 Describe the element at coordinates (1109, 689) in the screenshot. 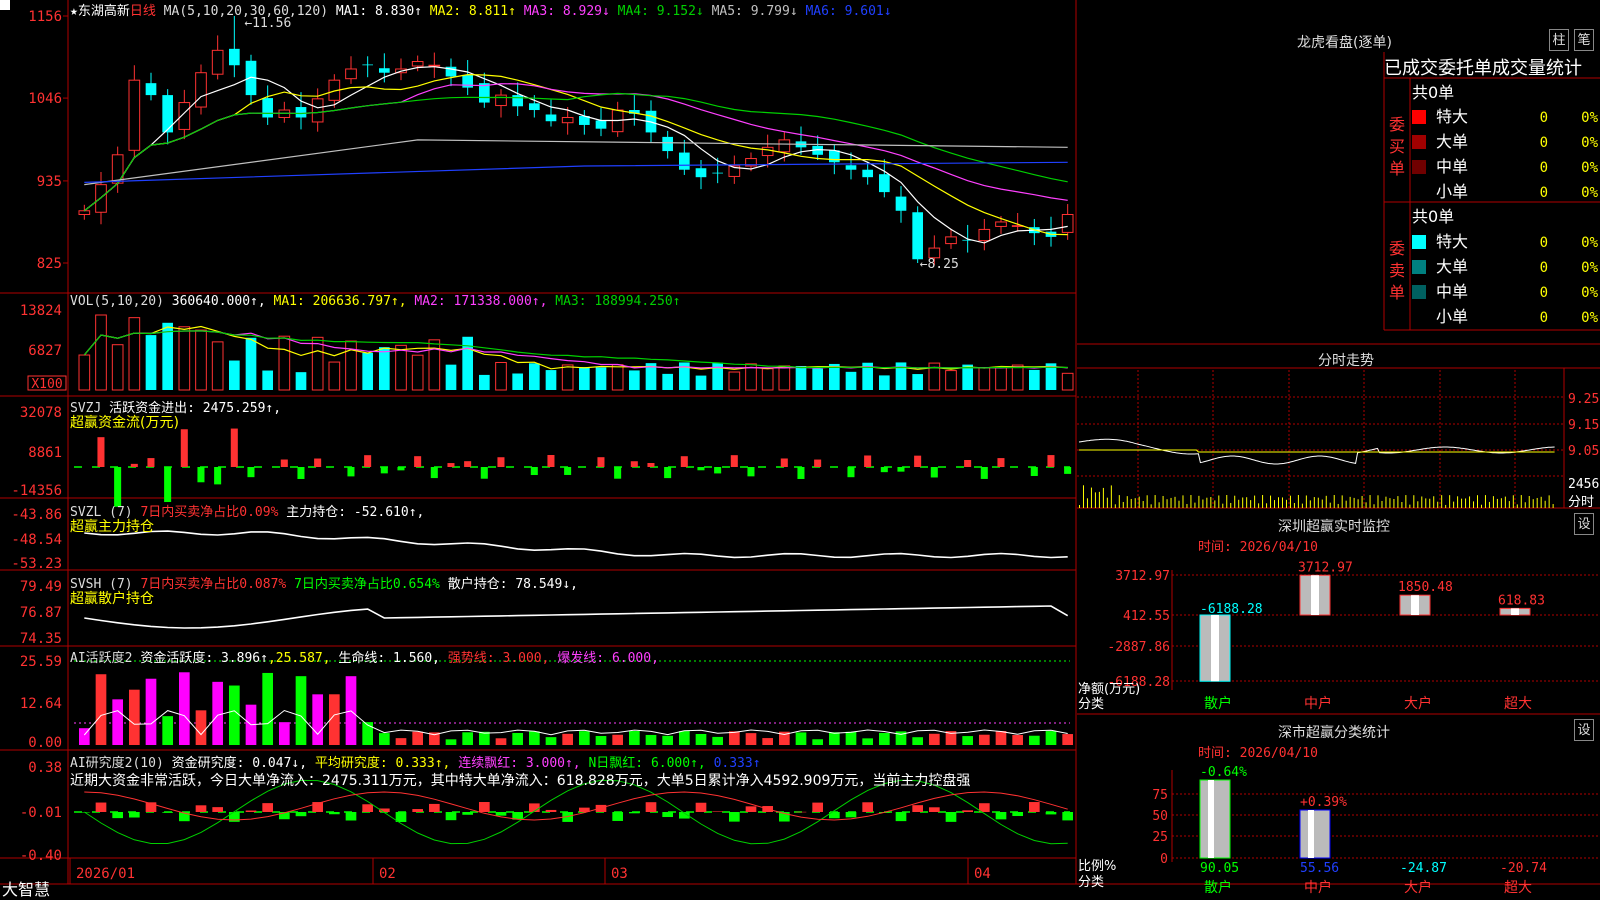

I see `sz-monitor-unit: 净额(万元)` at that location.